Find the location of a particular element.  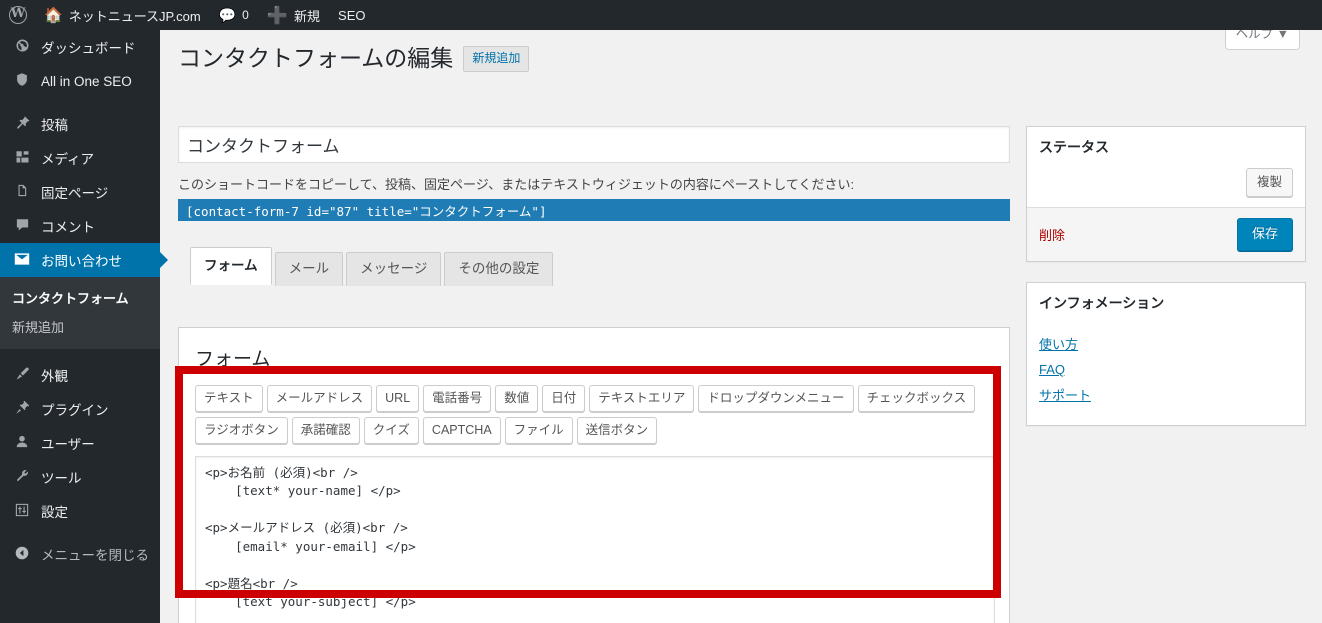

plus-icon: ➕ is located at coordinates (277, 15).